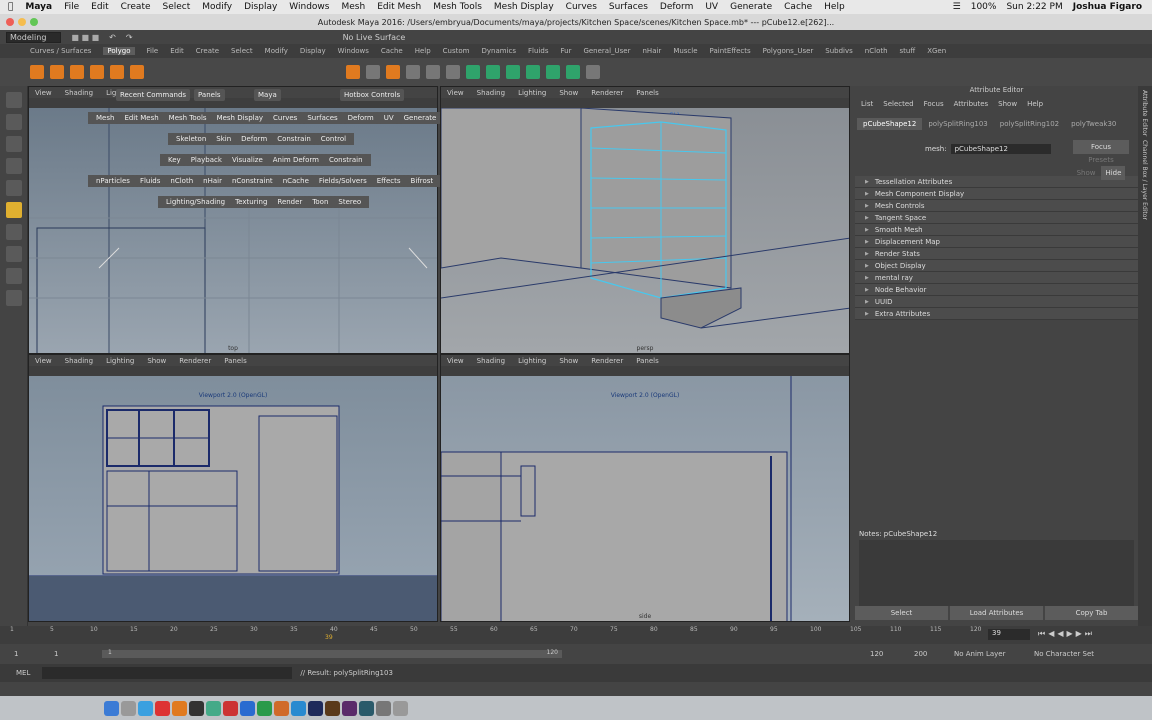 Image resolution: width=1152 pixels, height=720 pixels. Describe the element at coordinates (473, 72) in the screenshot. I see `extrude-icon` at that location.